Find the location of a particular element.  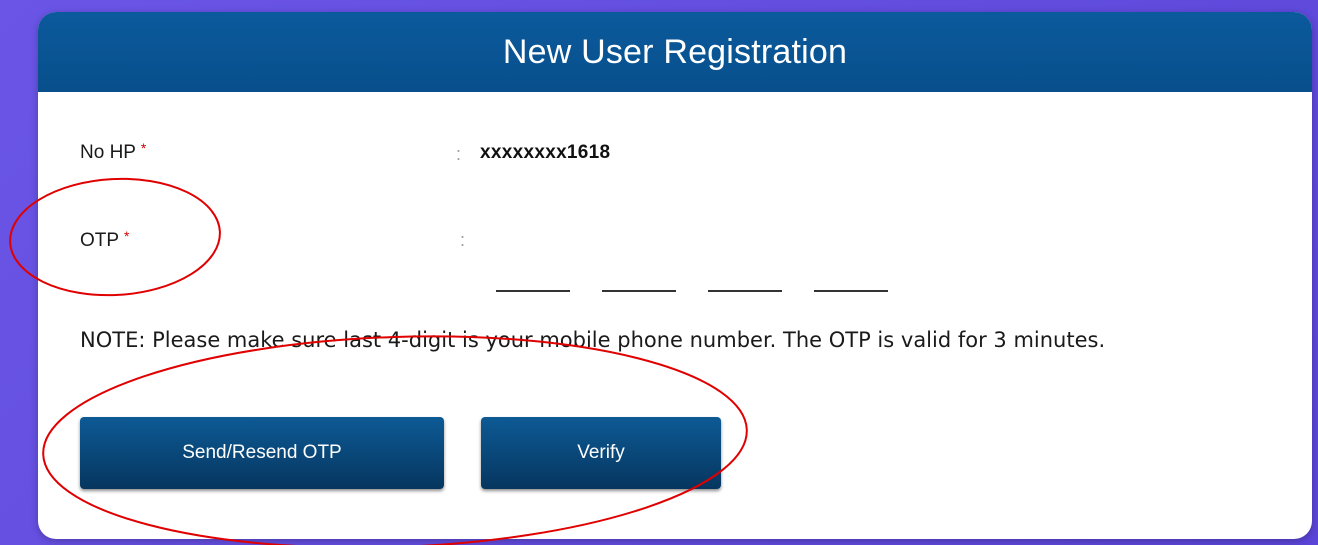

otp-label-row: OTP * is located at coordinates (105, 240).